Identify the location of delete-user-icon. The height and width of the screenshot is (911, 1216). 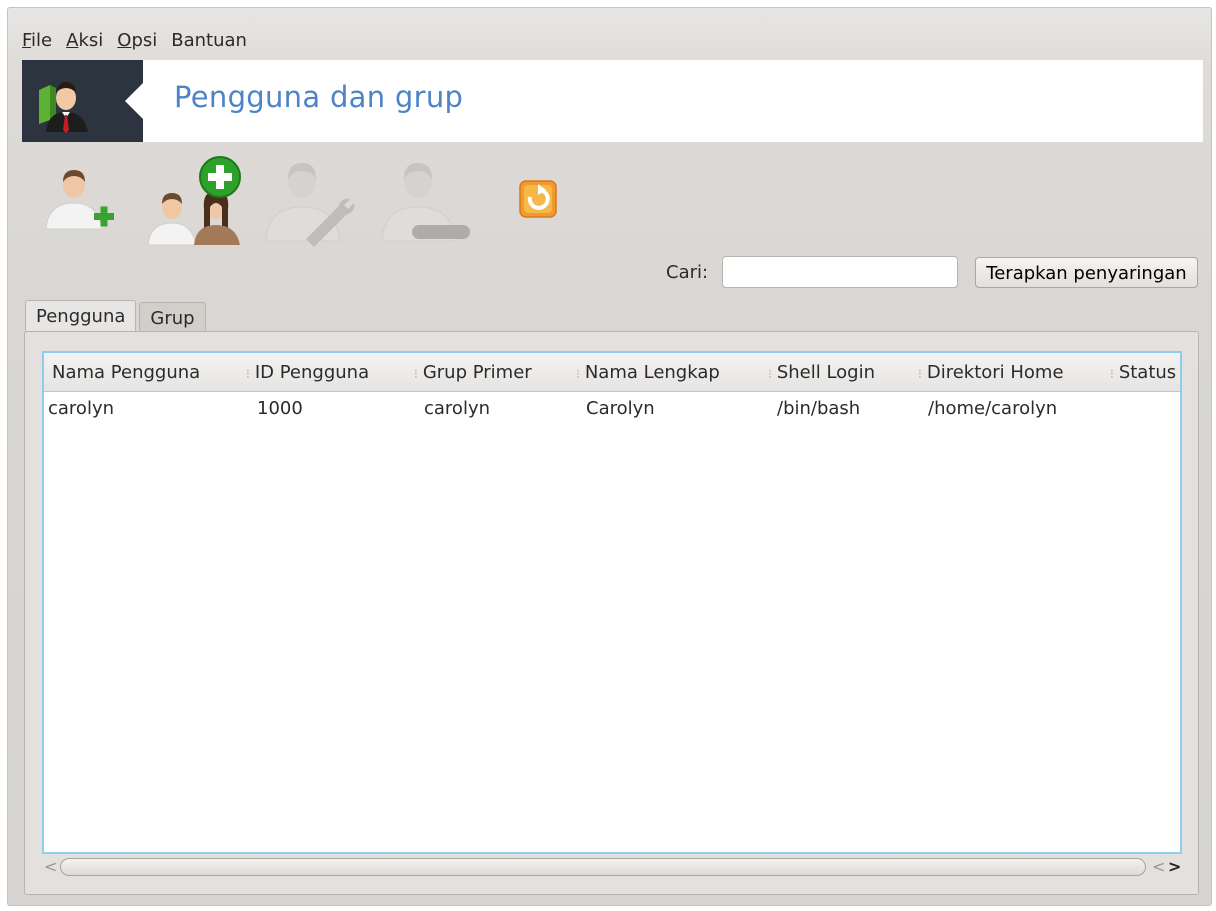
(425, 202).